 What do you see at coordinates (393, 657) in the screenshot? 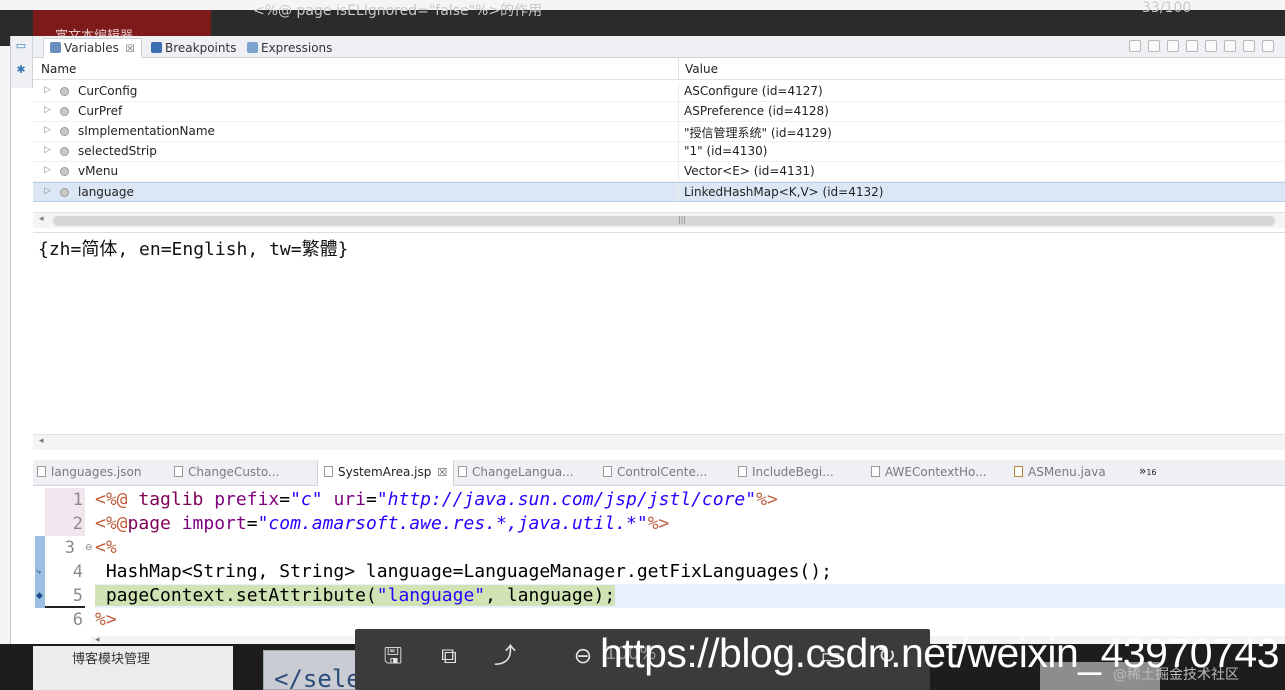
I see `save-icon: 🖫` at bounding box center [393, 657].